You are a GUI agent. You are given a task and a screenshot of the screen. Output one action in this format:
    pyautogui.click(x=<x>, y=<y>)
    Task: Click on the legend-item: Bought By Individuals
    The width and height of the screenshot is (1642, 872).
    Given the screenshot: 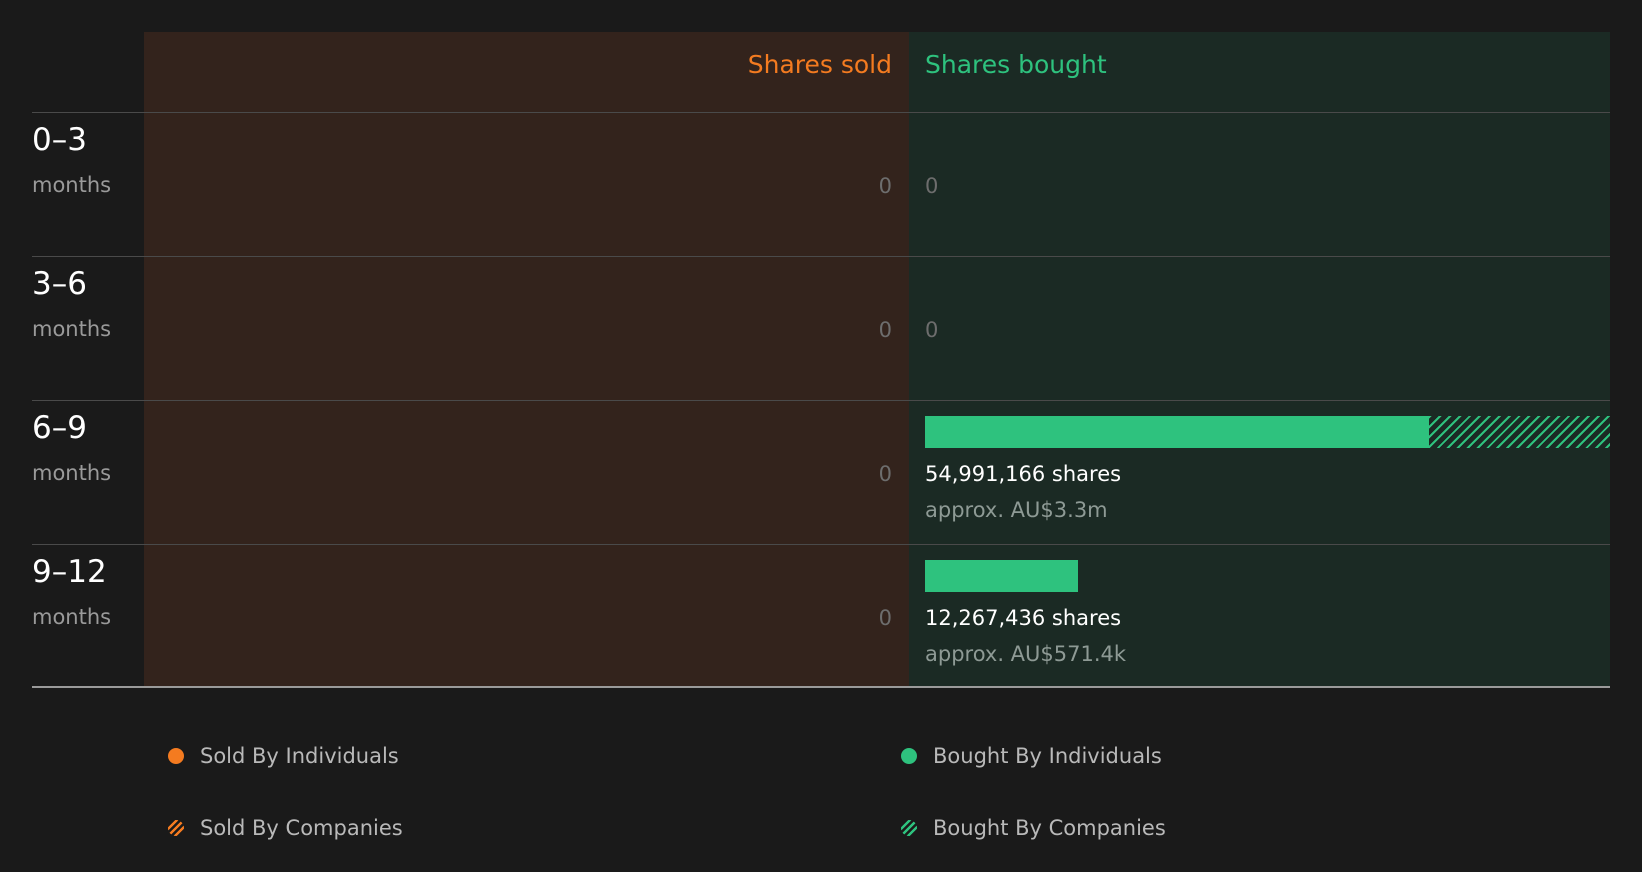 What is the action you would take?
    pyautogui.click(x=1031, y=756)
    